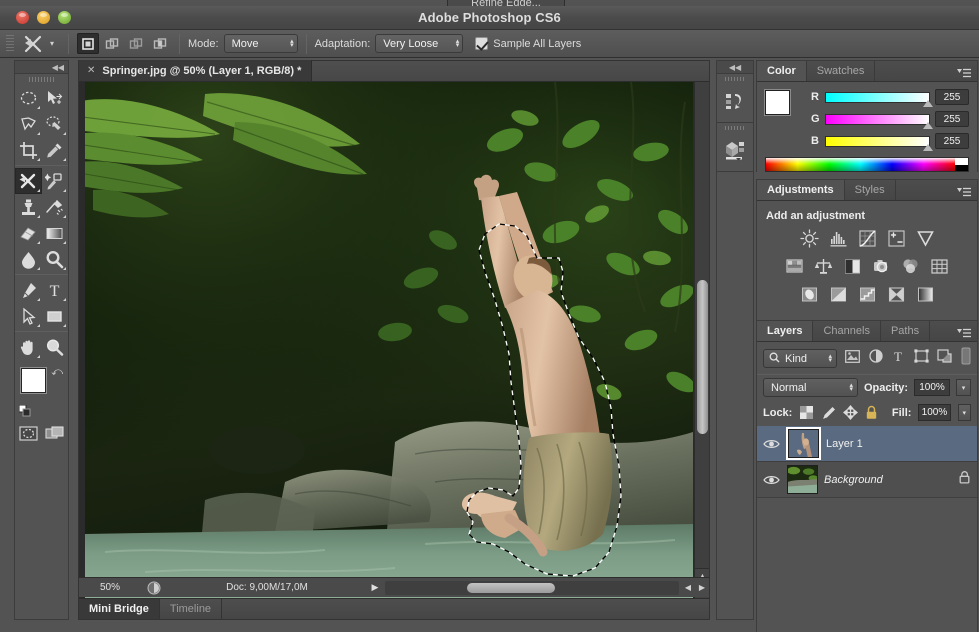  I want to click on sample-all-layers-row: Sample All Layers, so click(530, 43).